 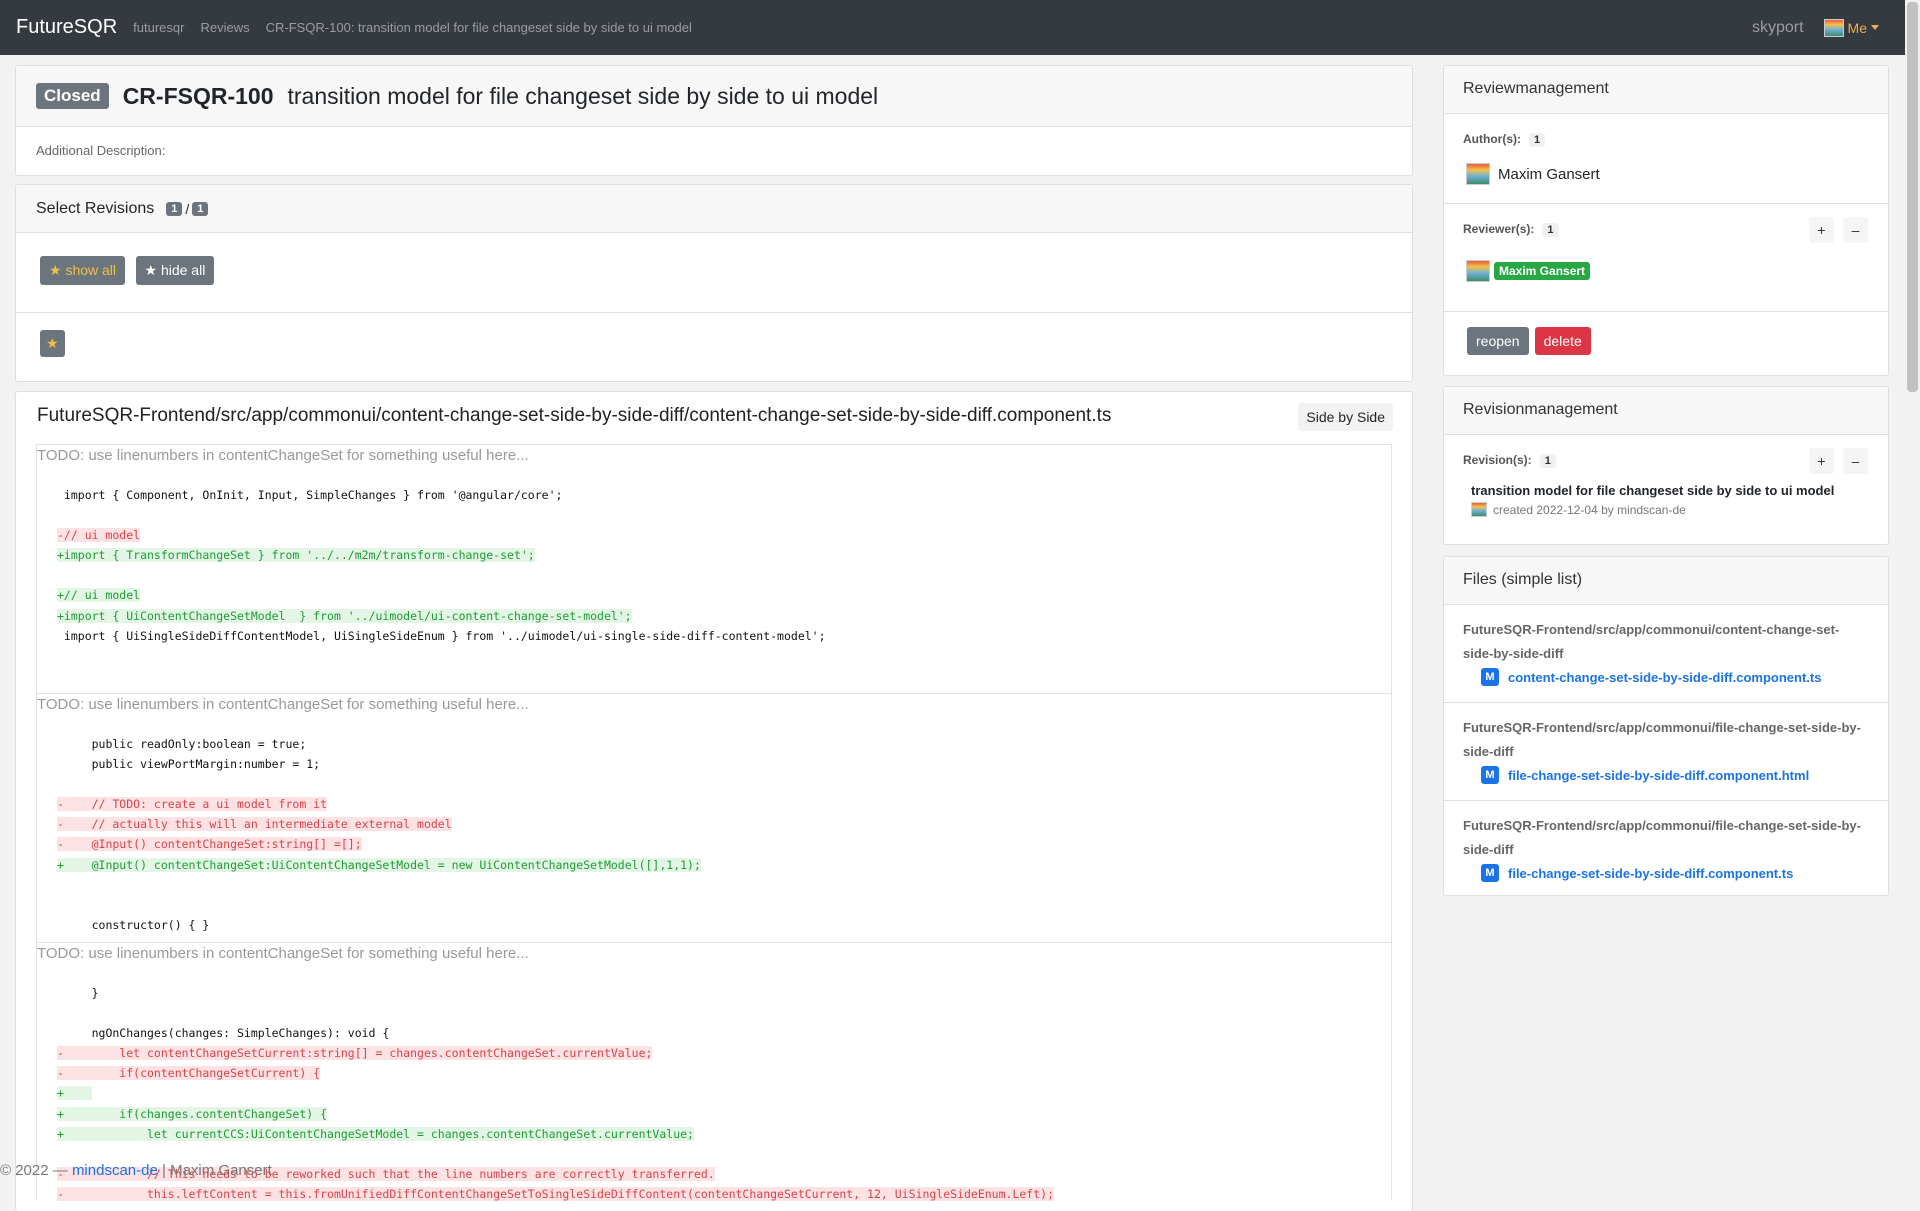 What do you see at coordinates (1498, 341) in the screenshot?
I see `reopen-button: reopen` at bounding box center [1498, 341].